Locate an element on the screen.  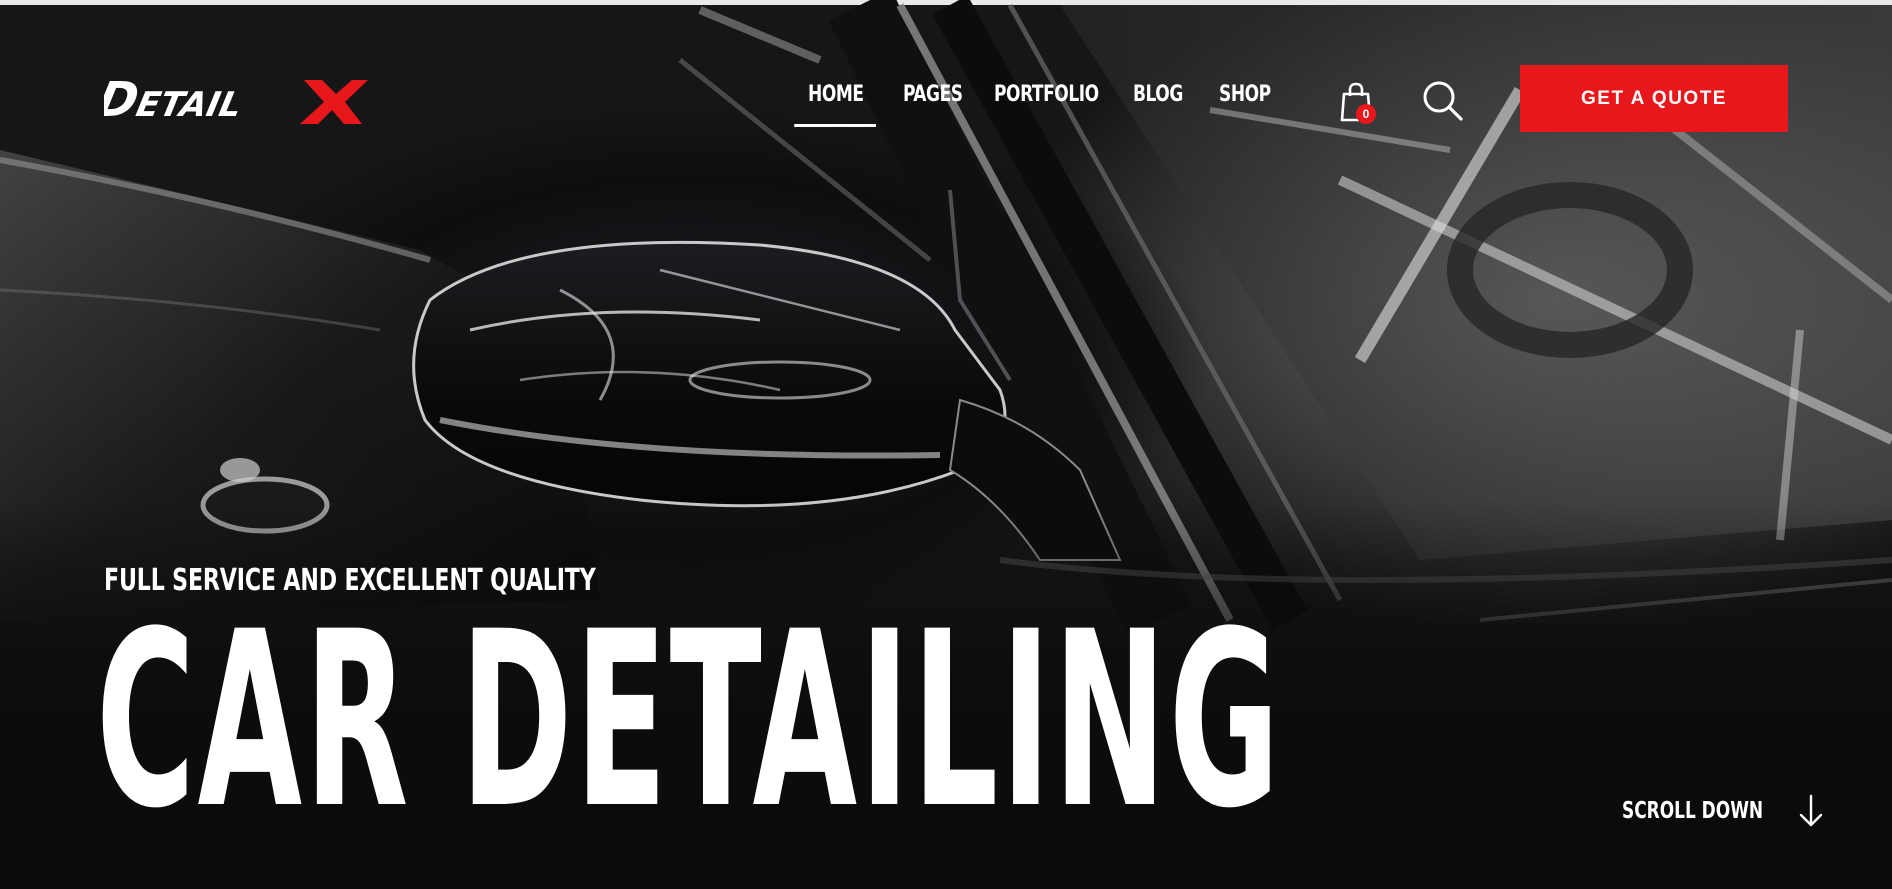
nav-home: HOME is located at coordinates (835, 104).